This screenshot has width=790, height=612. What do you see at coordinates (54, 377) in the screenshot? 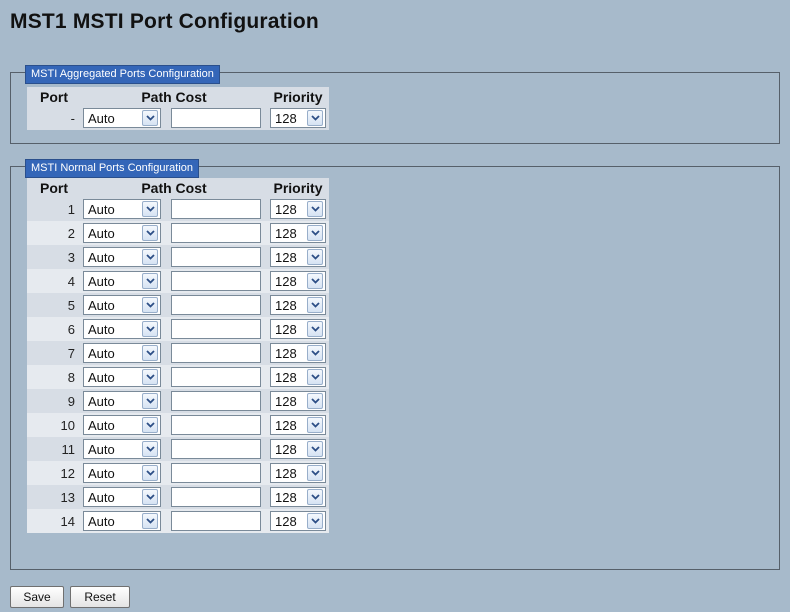
I see `port-number: 8` at bounding box center [54, 377].